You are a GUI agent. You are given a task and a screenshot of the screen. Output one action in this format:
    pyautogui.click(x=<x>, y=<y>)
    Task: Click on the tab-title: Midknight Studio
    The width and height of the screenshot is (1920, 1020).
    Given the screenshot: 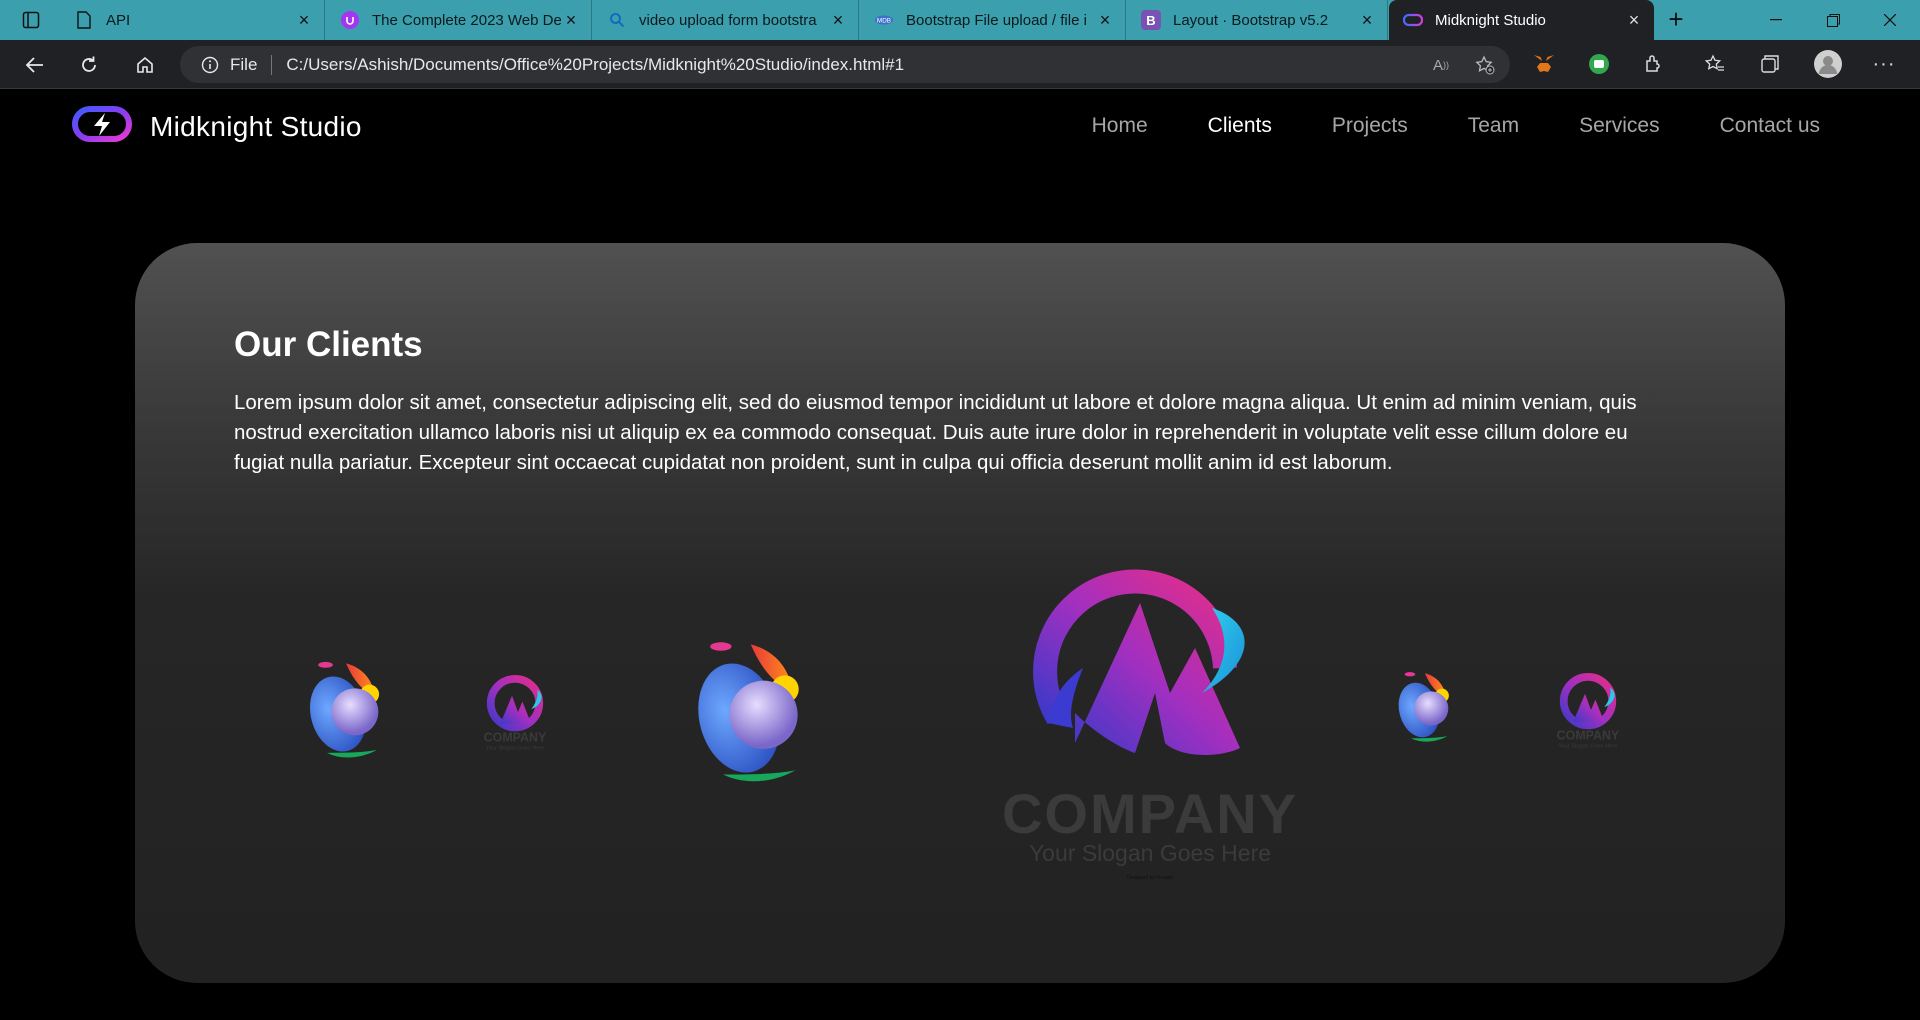 What is the action you would take?
    pyautogui.click(x=1490, y=20)
    